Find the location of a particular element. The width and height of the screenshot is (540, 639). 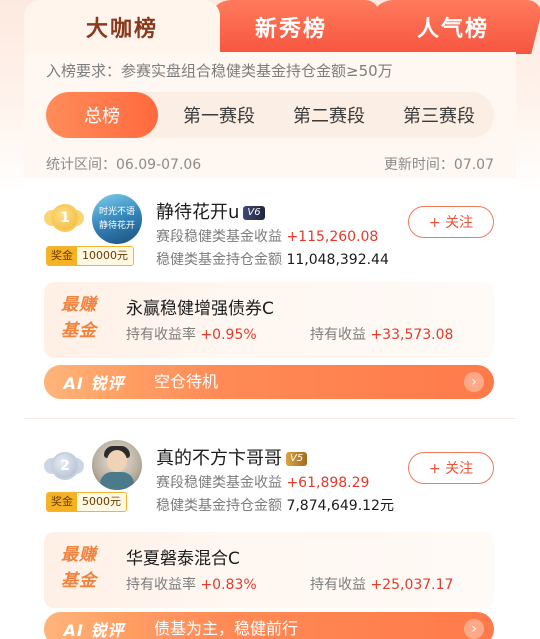

holding-amount-value: 7,874,649.12元 is located at coordinates (340, 506).